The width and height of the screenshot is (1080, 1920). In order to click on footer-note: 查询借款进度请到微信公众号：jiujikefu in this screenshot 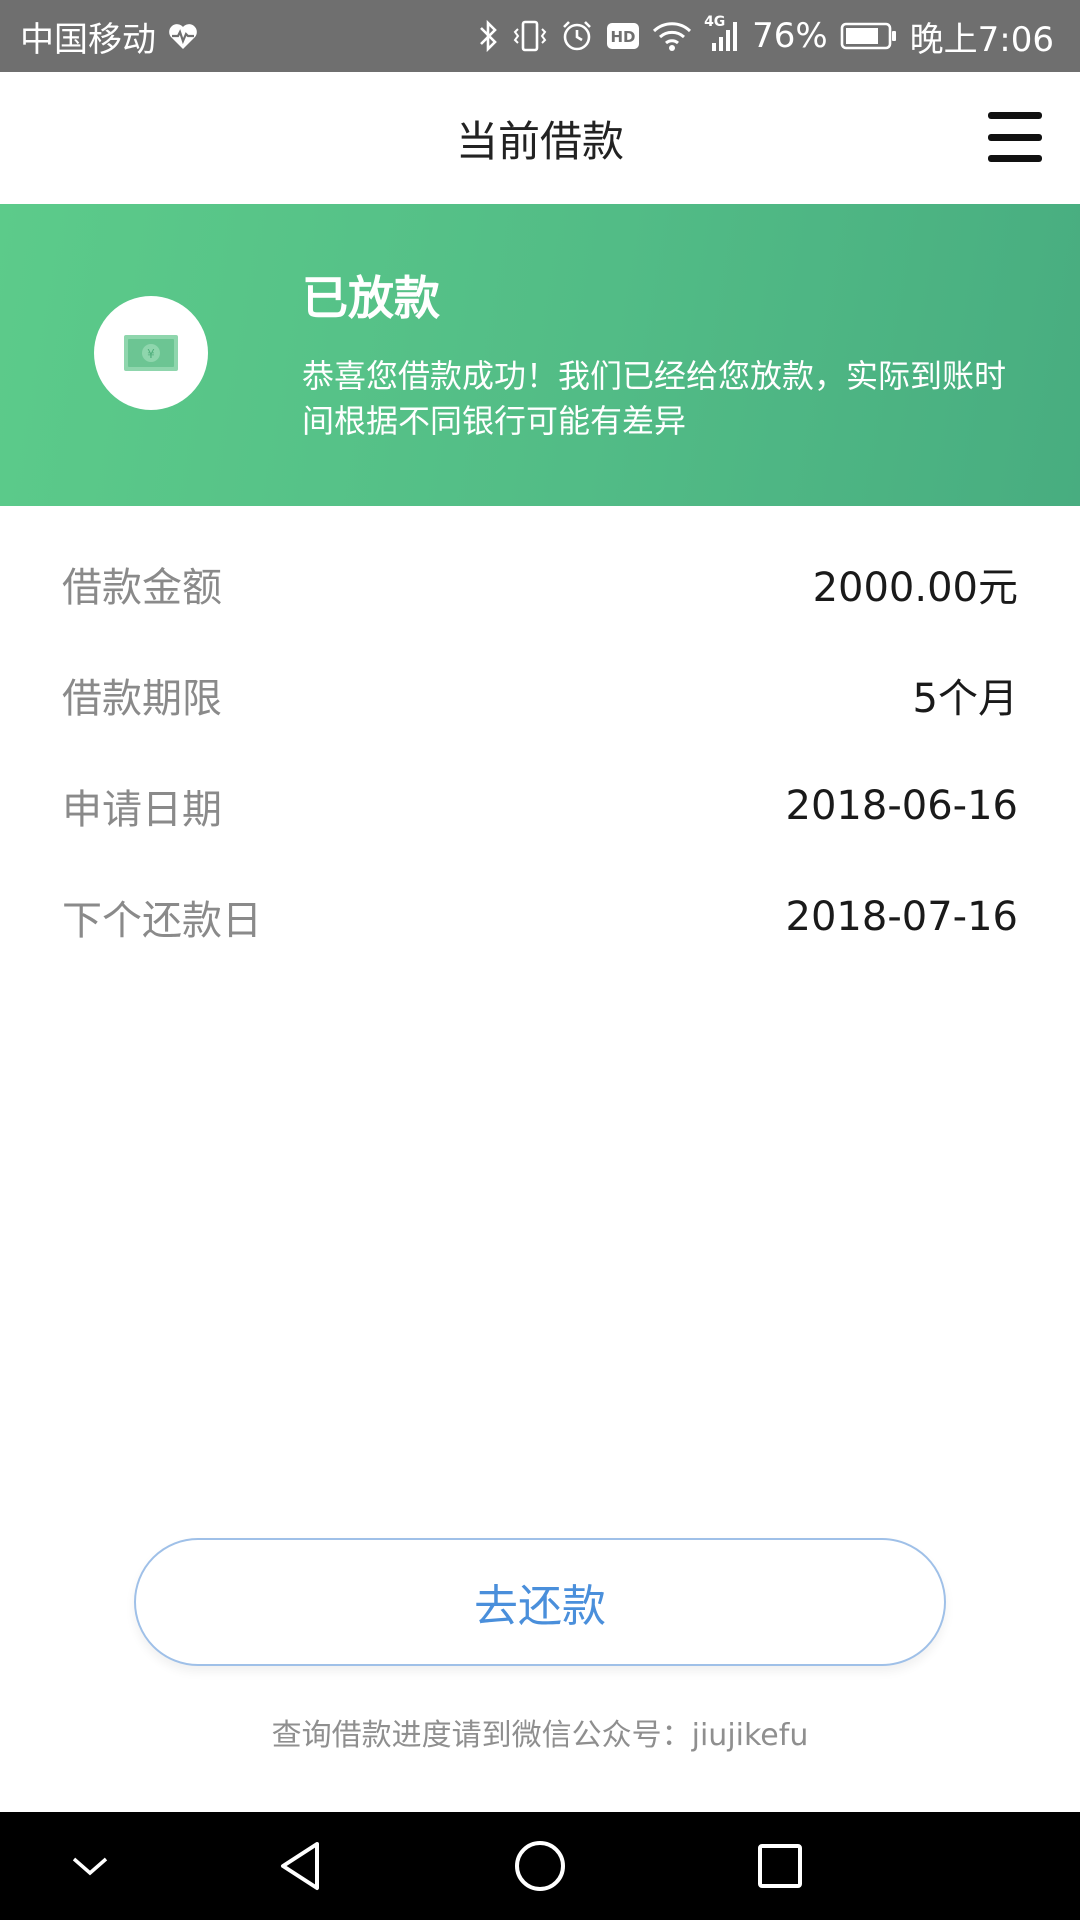, I will do `click(540, 1735)`.